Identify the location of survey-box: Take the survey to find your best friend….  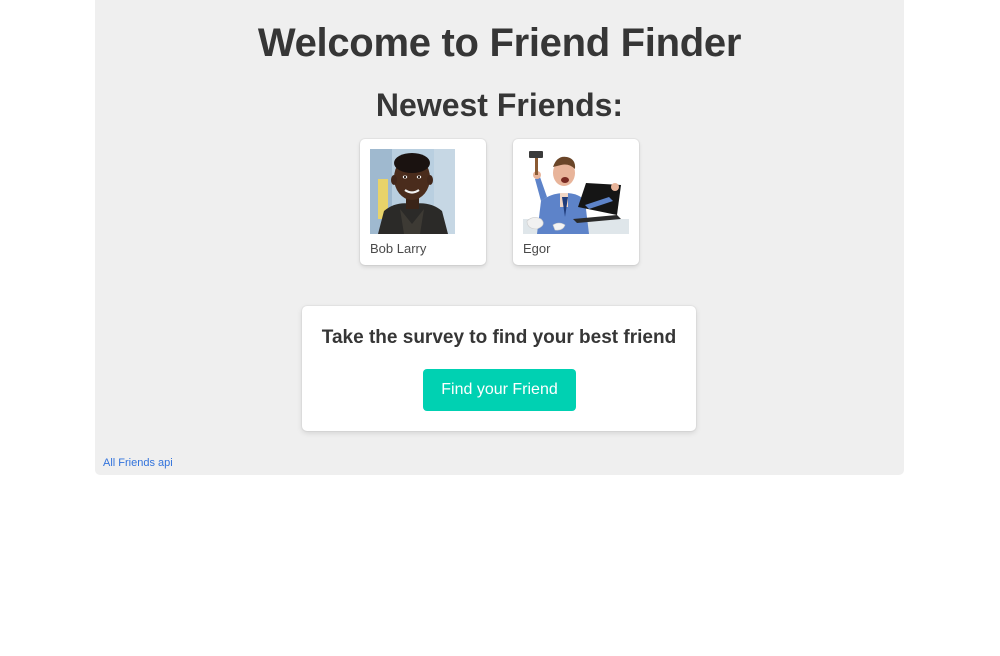
(499, 368).